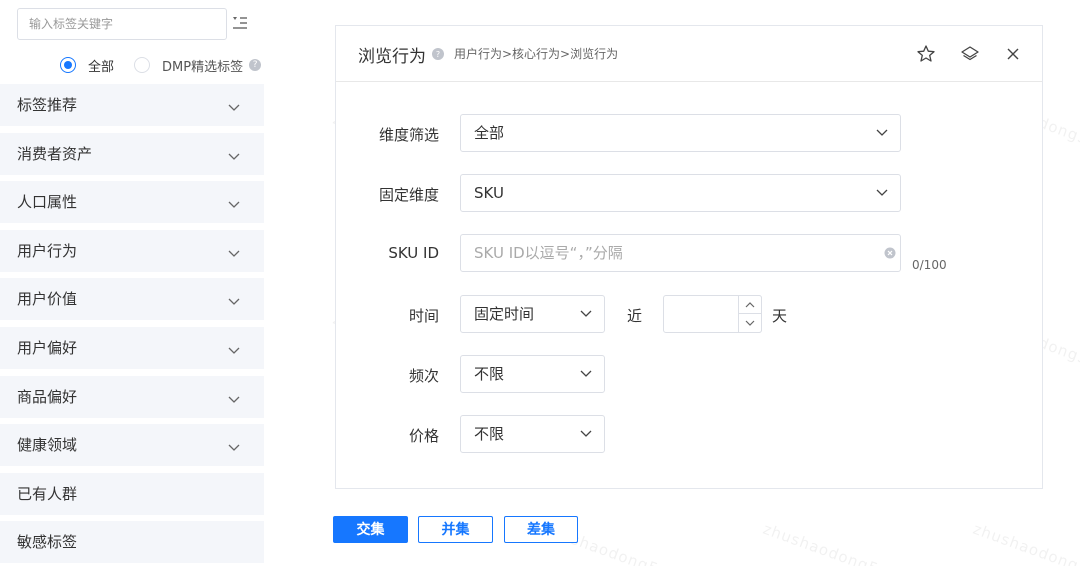  What do you see at coordinates (423, 316) in the screenshot?
I see `time-label: 时间` at bounding box center [423, 316].